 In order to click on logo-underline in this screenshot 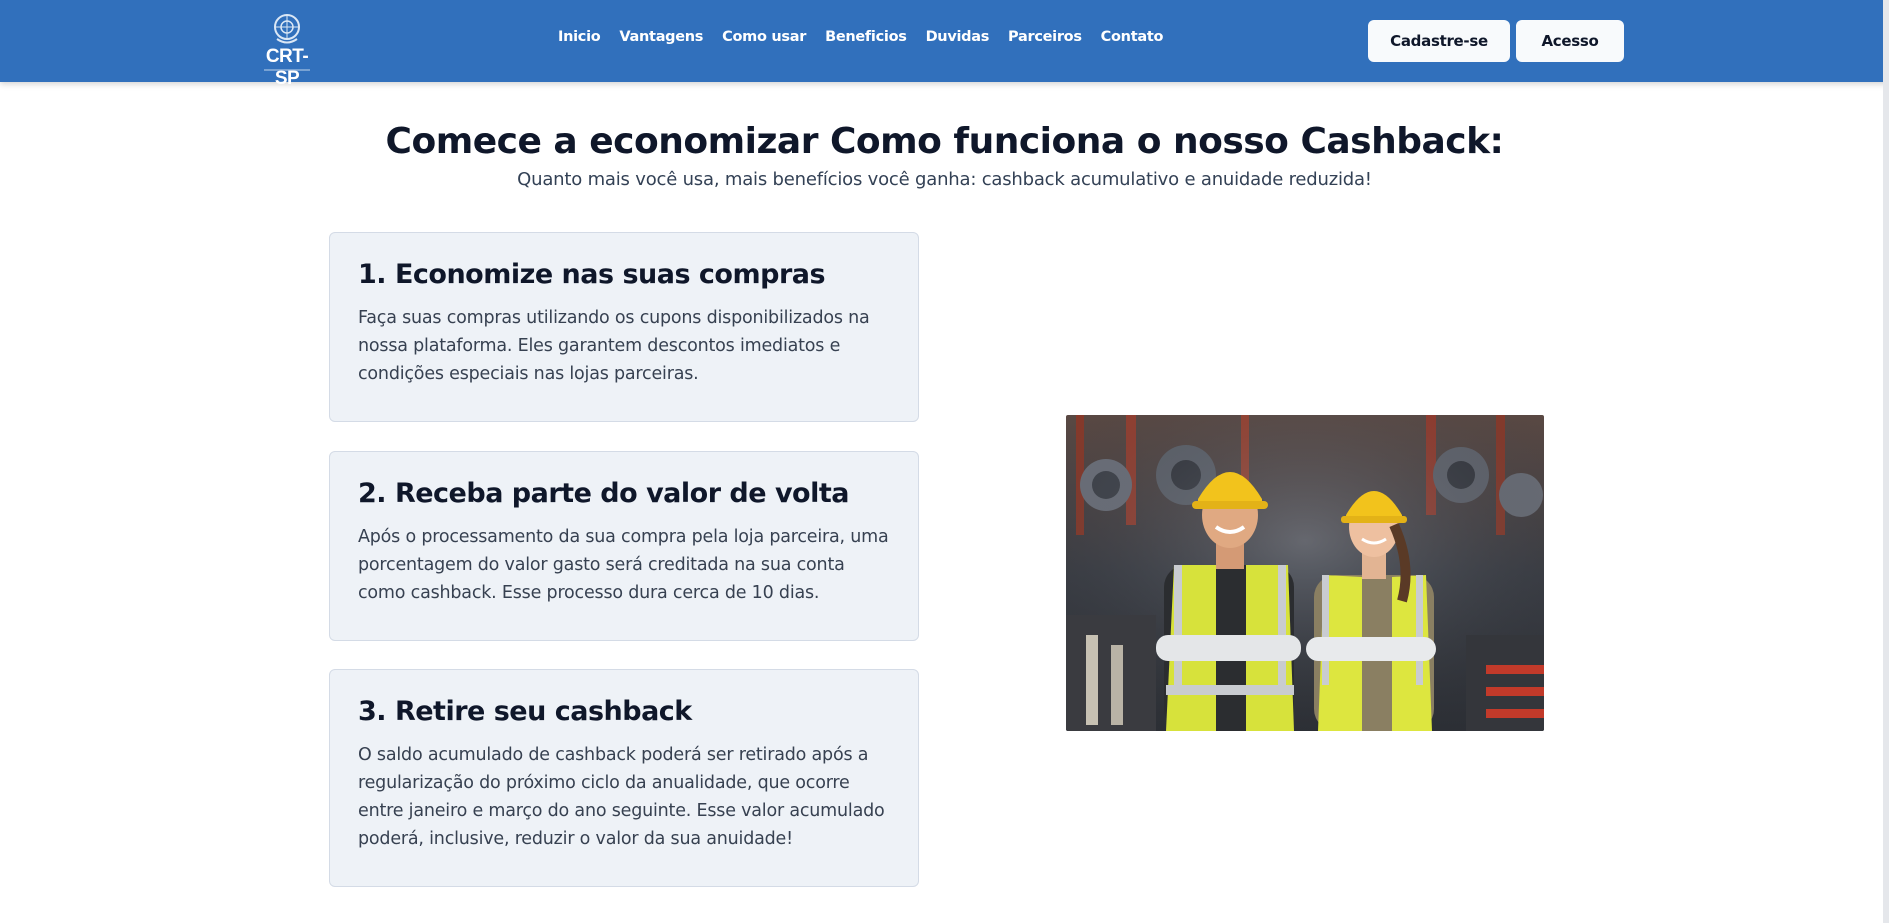, I will do `click(287, 70)`.